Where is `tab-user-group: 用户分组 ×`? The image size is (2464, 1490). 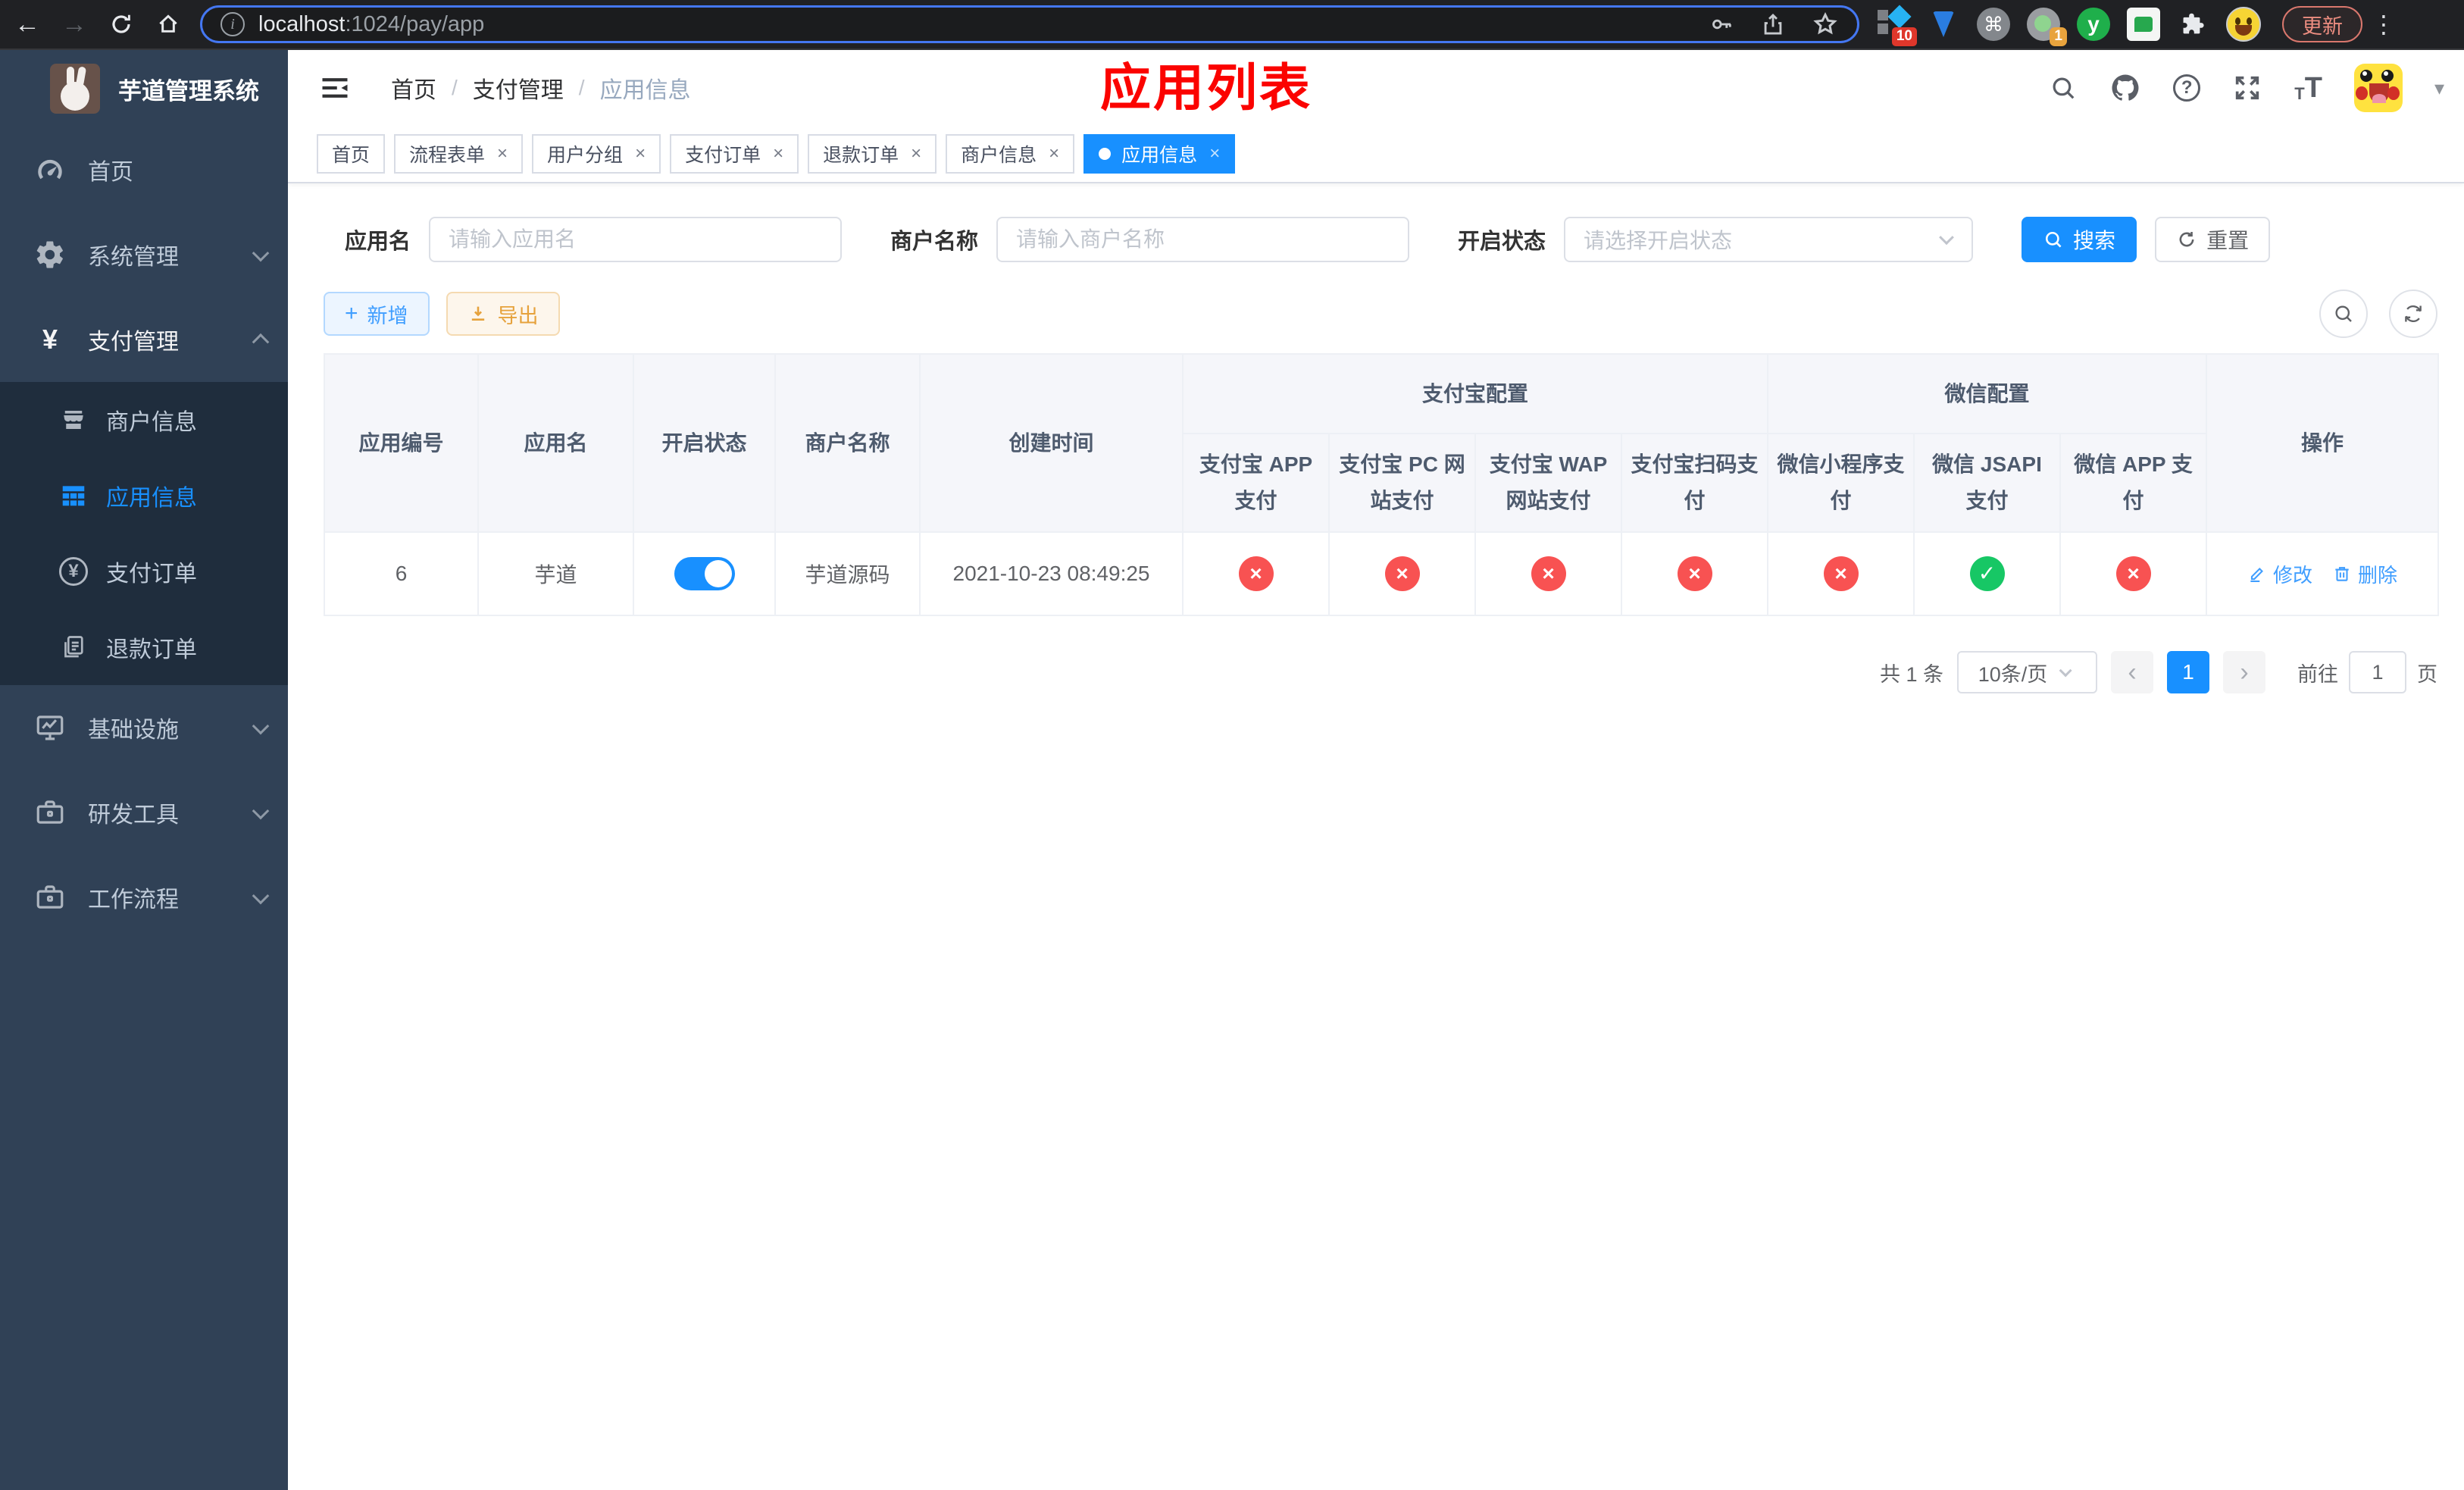
tab-user-group: 用户分组 × is located at coordinates (596, 154).